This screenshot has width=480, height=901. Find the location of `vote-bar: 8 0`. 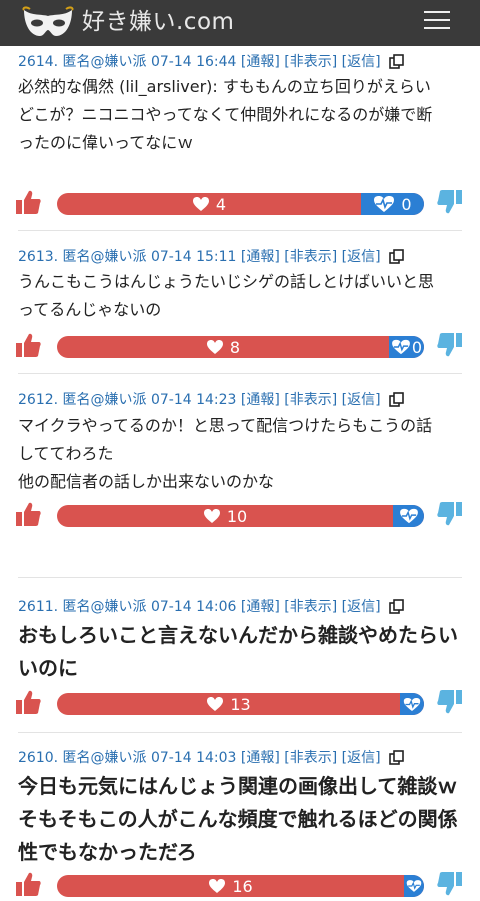

vote-bar: 8 0 is located at coordinates (240, 347).